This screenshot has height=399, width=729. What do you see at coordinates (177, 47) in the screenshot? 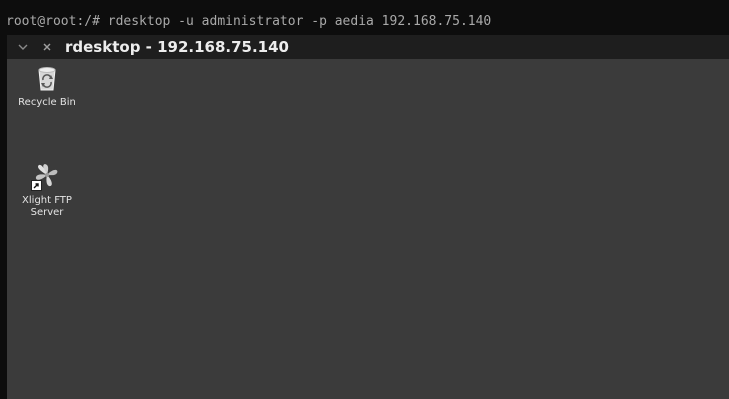
I see `window-title: rdesktop - 192.168.75.140` at bounding box center [177, 47].